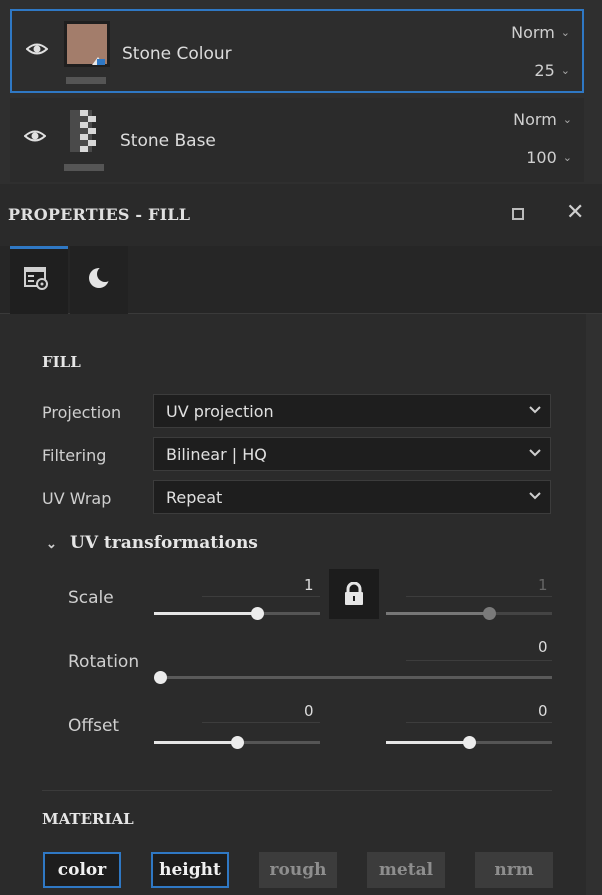  Describe the element at coordinates (479, 722) in the screenshot. I see `offset-v-field-line` at that location.